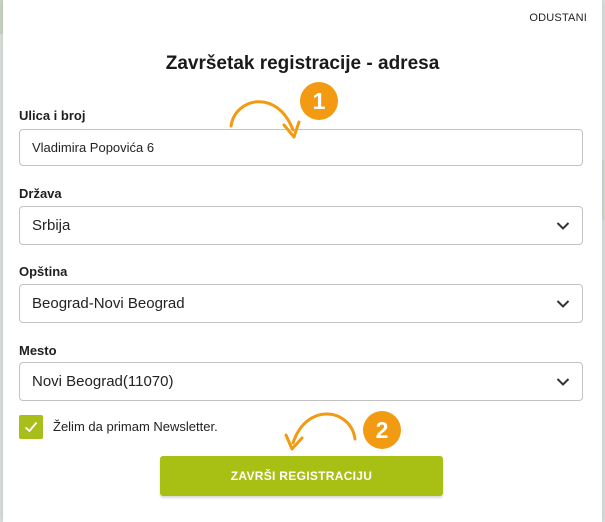  What do you see at coordinates (43, 271) in the screenshot?
I see `municipality-label: Opština` at bounding box center [43, 271].